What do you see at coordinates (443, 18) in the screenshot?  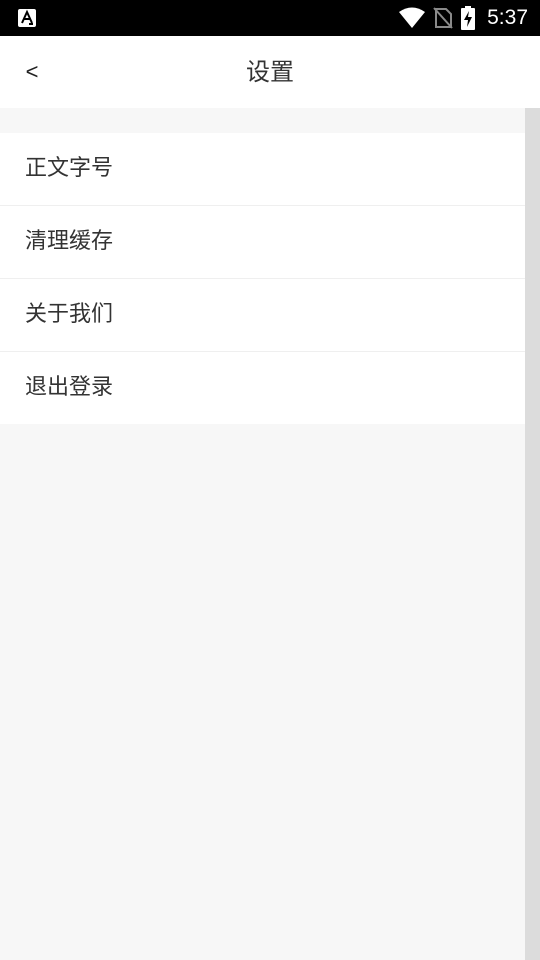 I see `no-sim-icon` at bounding box center [443, 18].